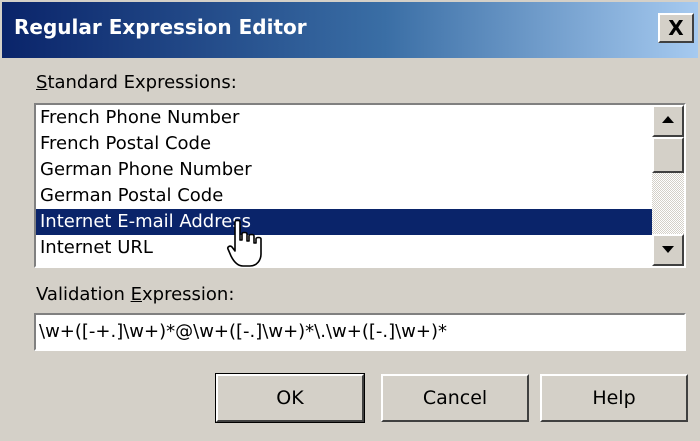  I want to click on validation-label-prefix: Validation, so click(83, 294).